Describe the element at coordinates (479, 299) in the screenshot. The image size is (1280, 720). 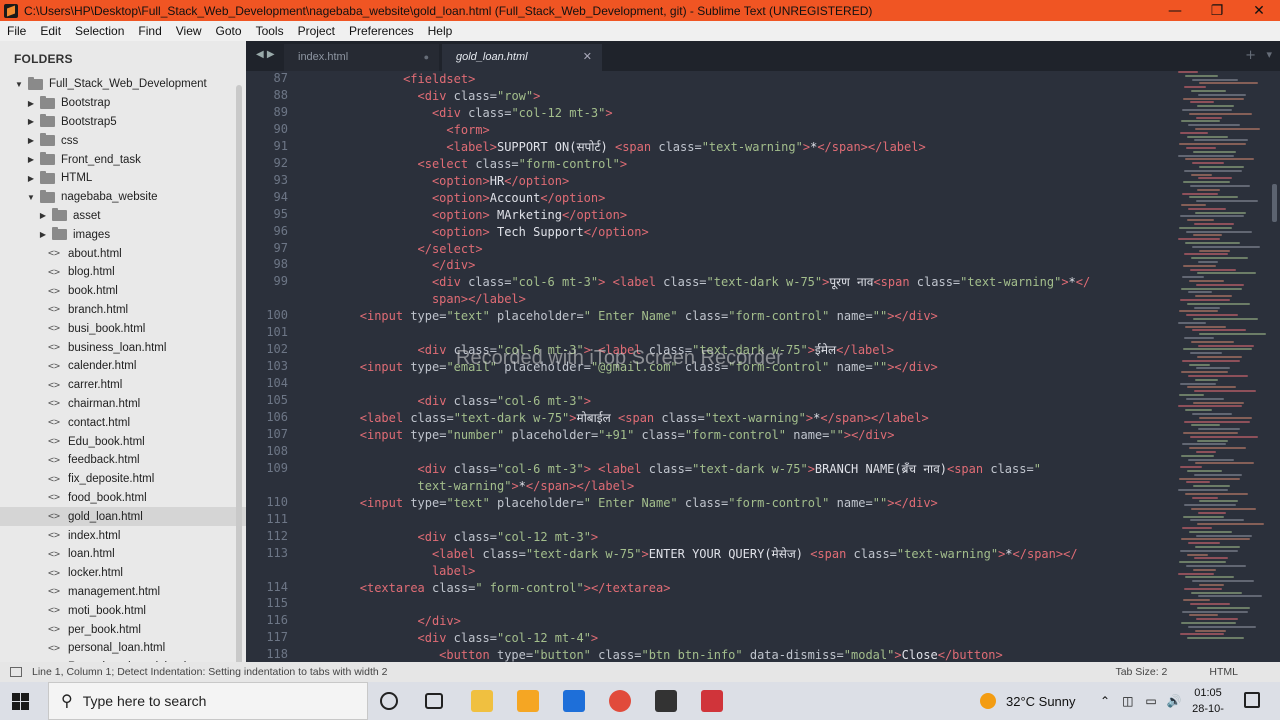
I see `code-line: span></label>` at that location.